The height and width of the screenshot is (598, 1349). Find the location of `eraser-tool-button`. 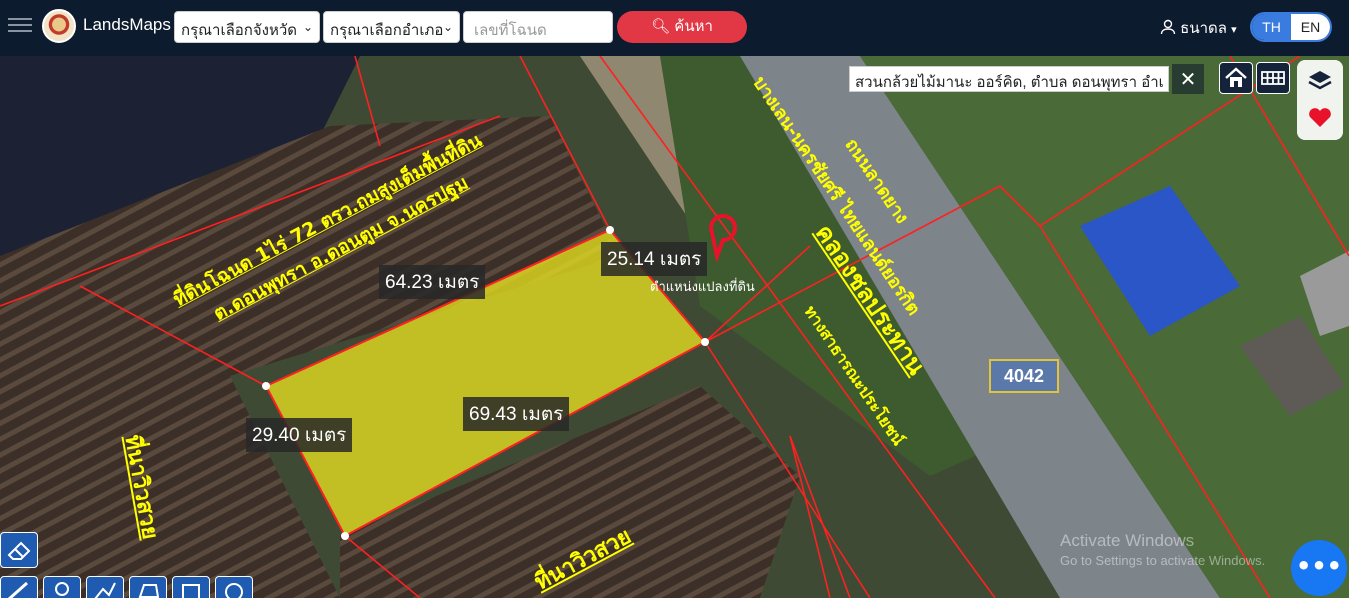

eraser-tool-button is located at coordinates (19, 550).